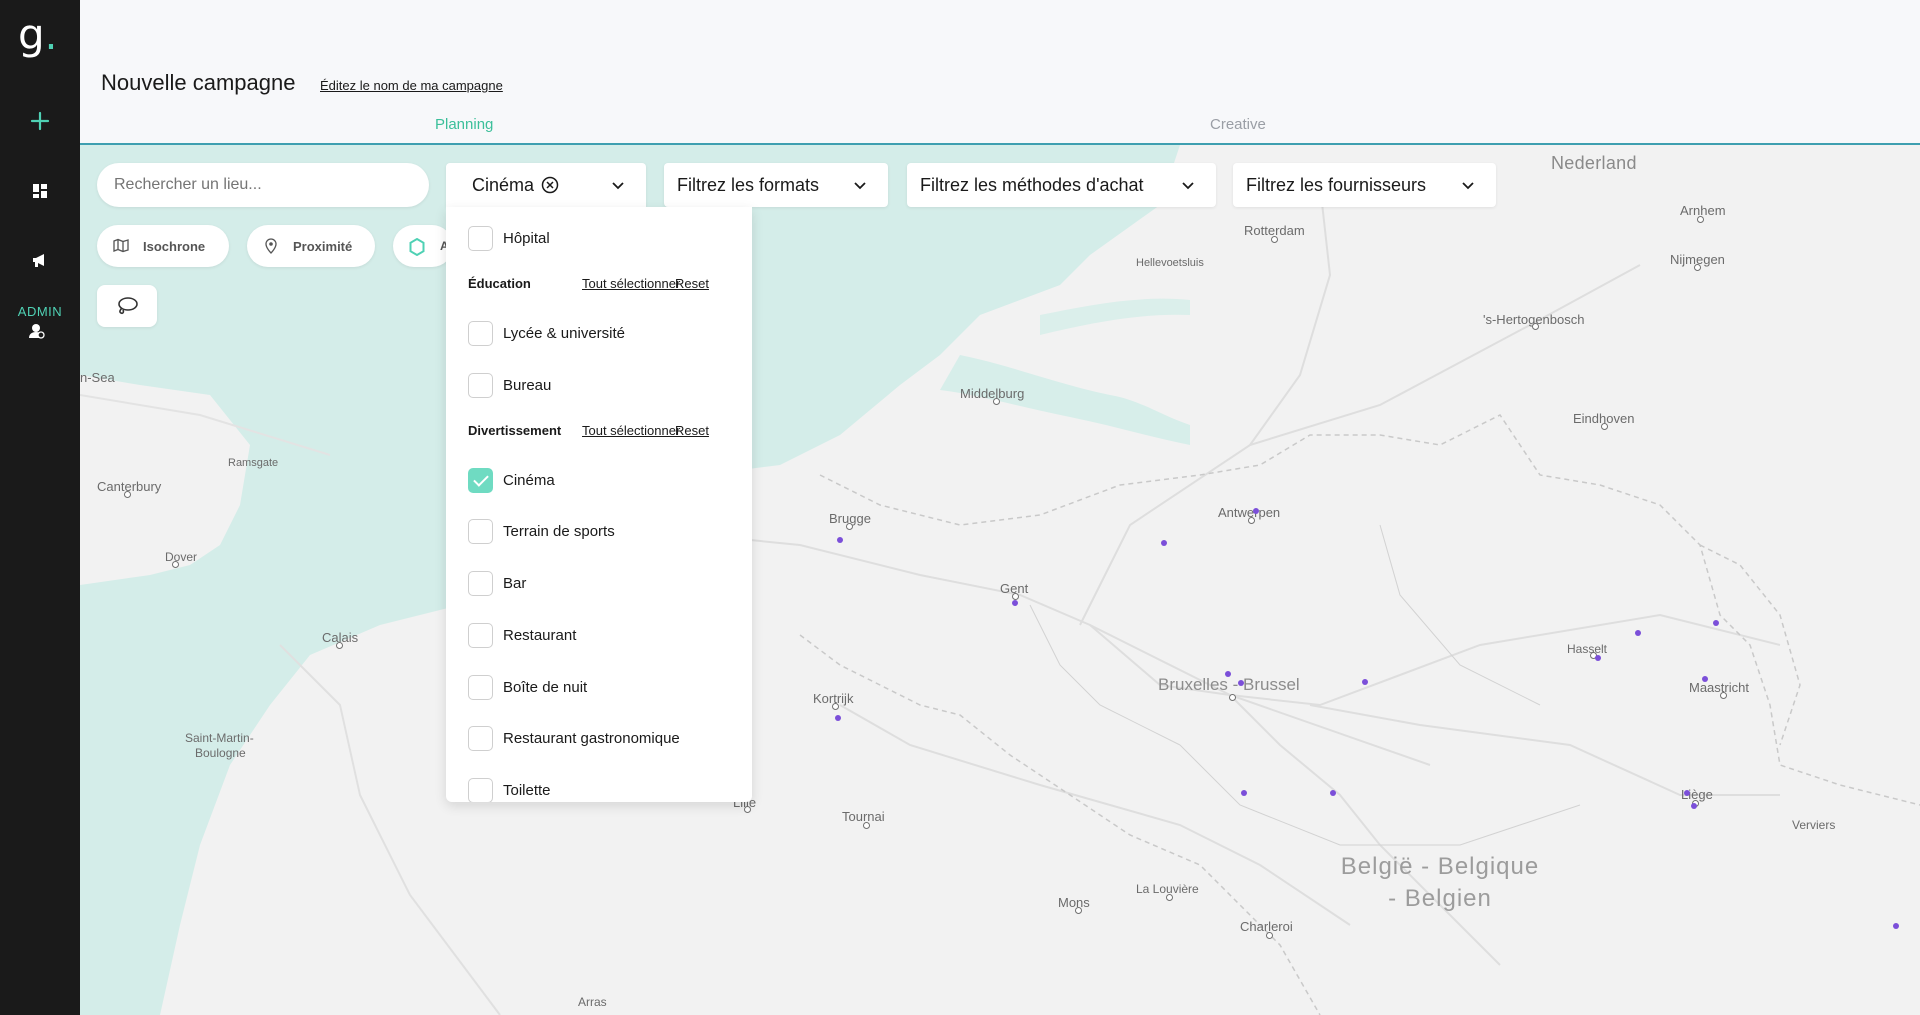  What do you see at coordinates (40, 191) in the screenshot?
I see `dashboard-button` at bounding box center [40, 191].